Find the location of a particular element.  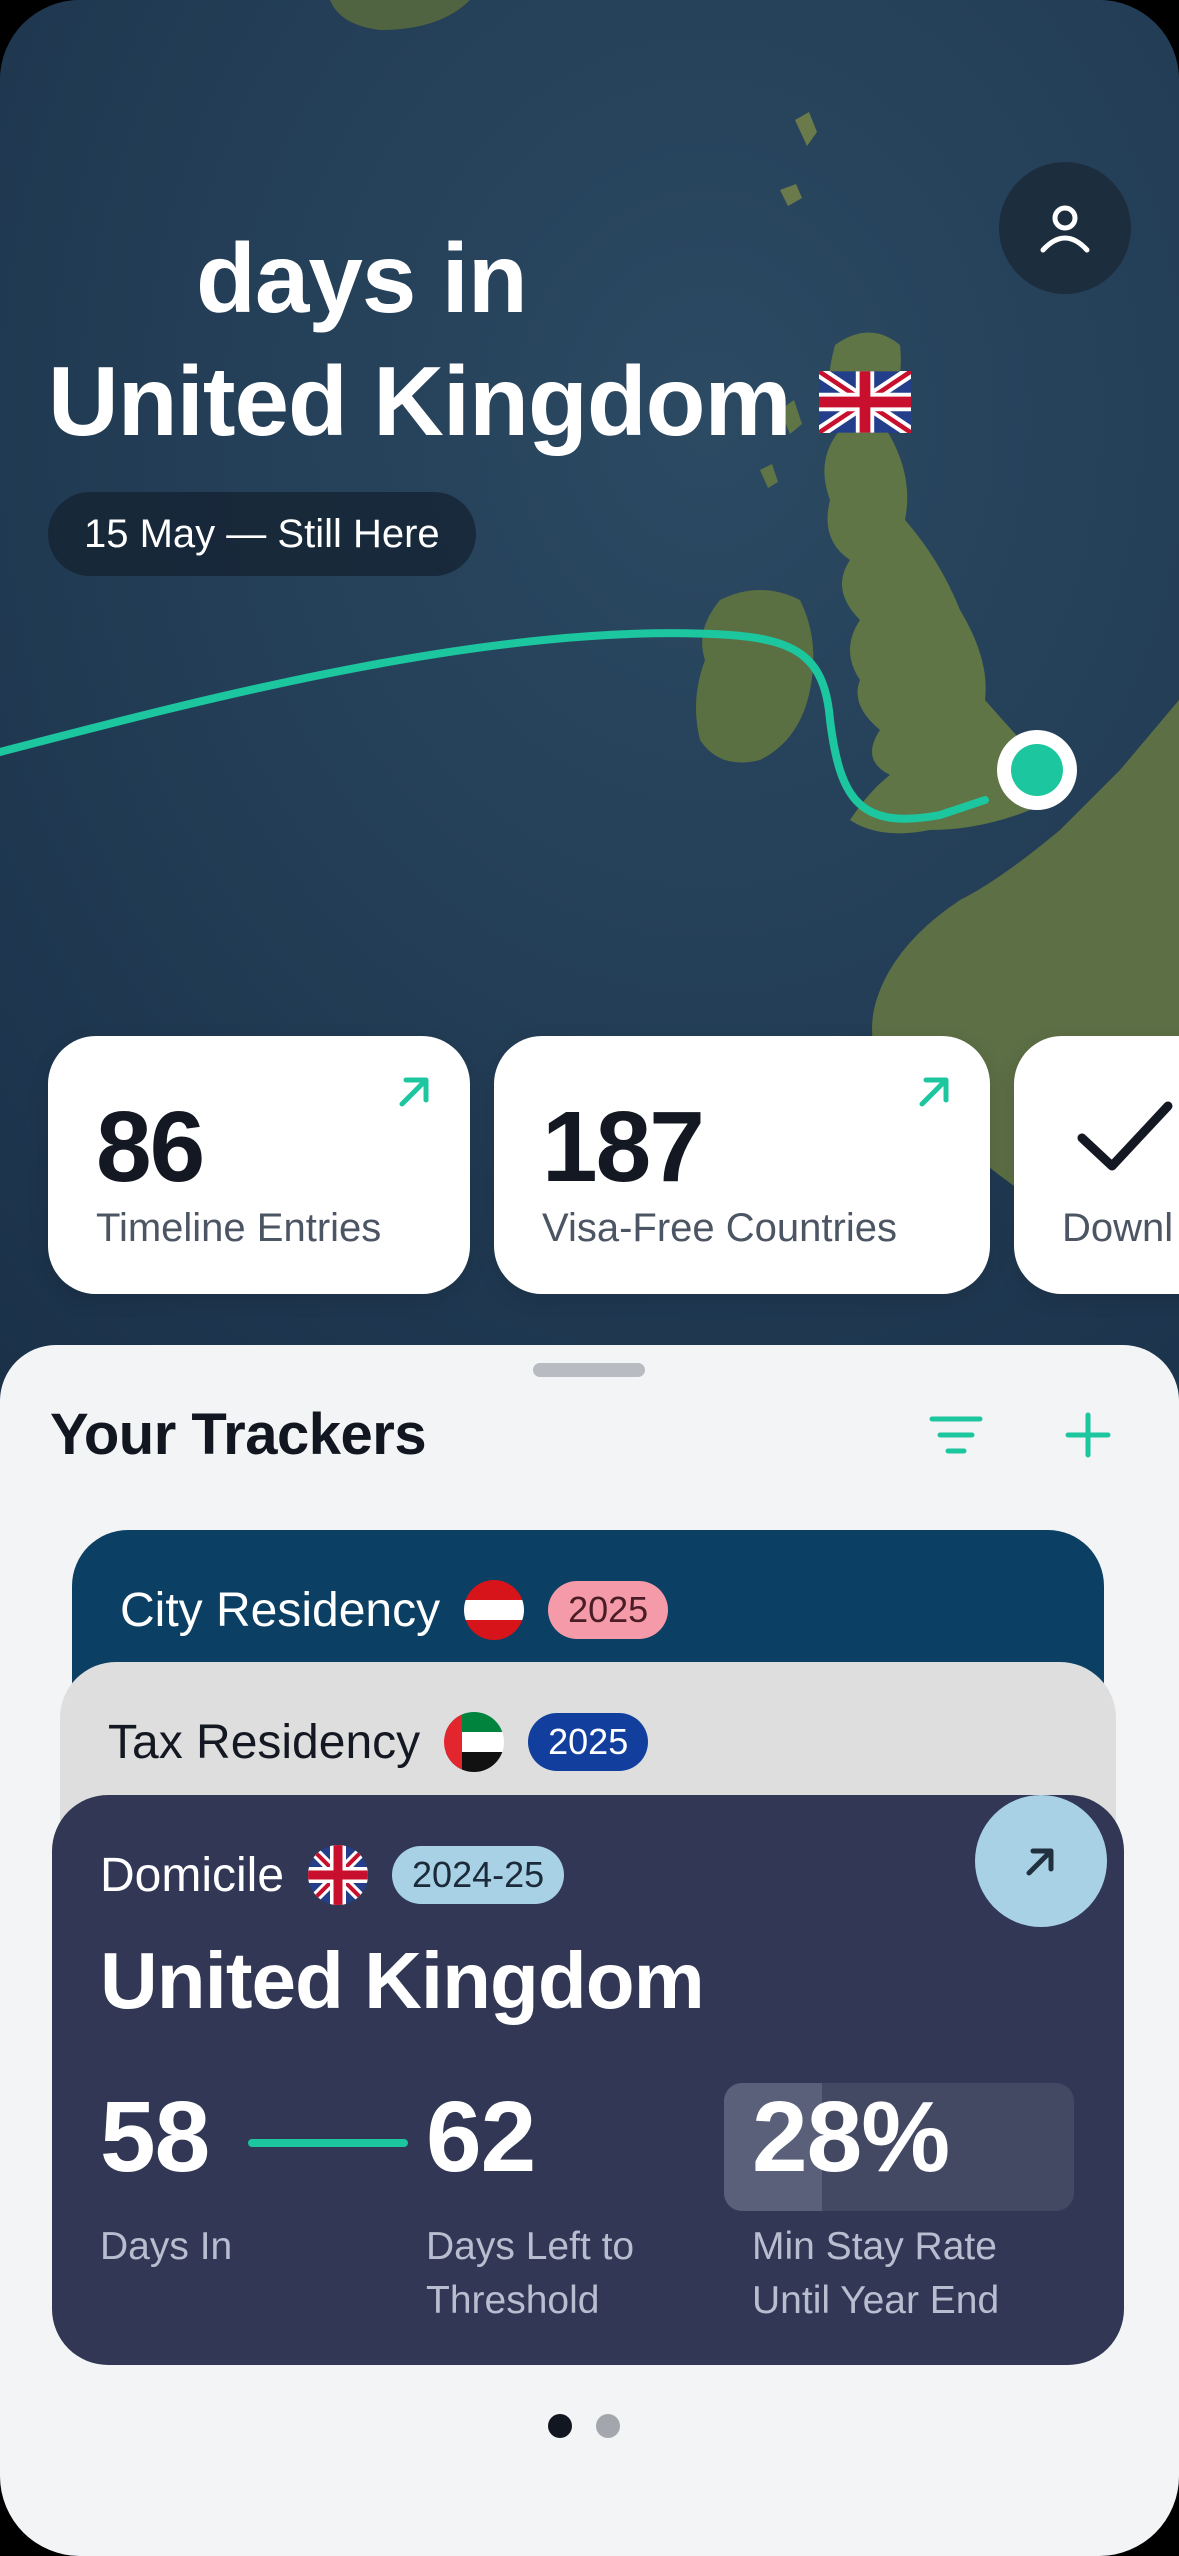

days-left-value: 62 is located at coordinates (481, 2137).